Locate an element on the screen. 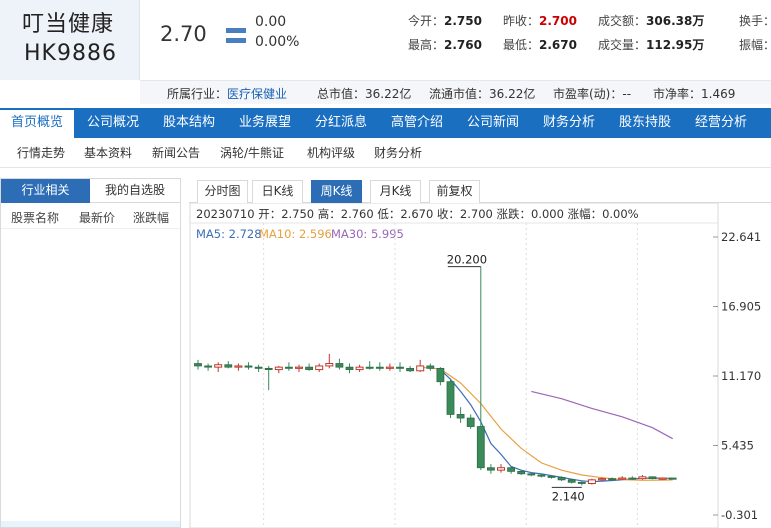 The height and width of the screenshot is (528, 771). ma5-label: MA5: 2.728 is located at coordinates (229, 234).